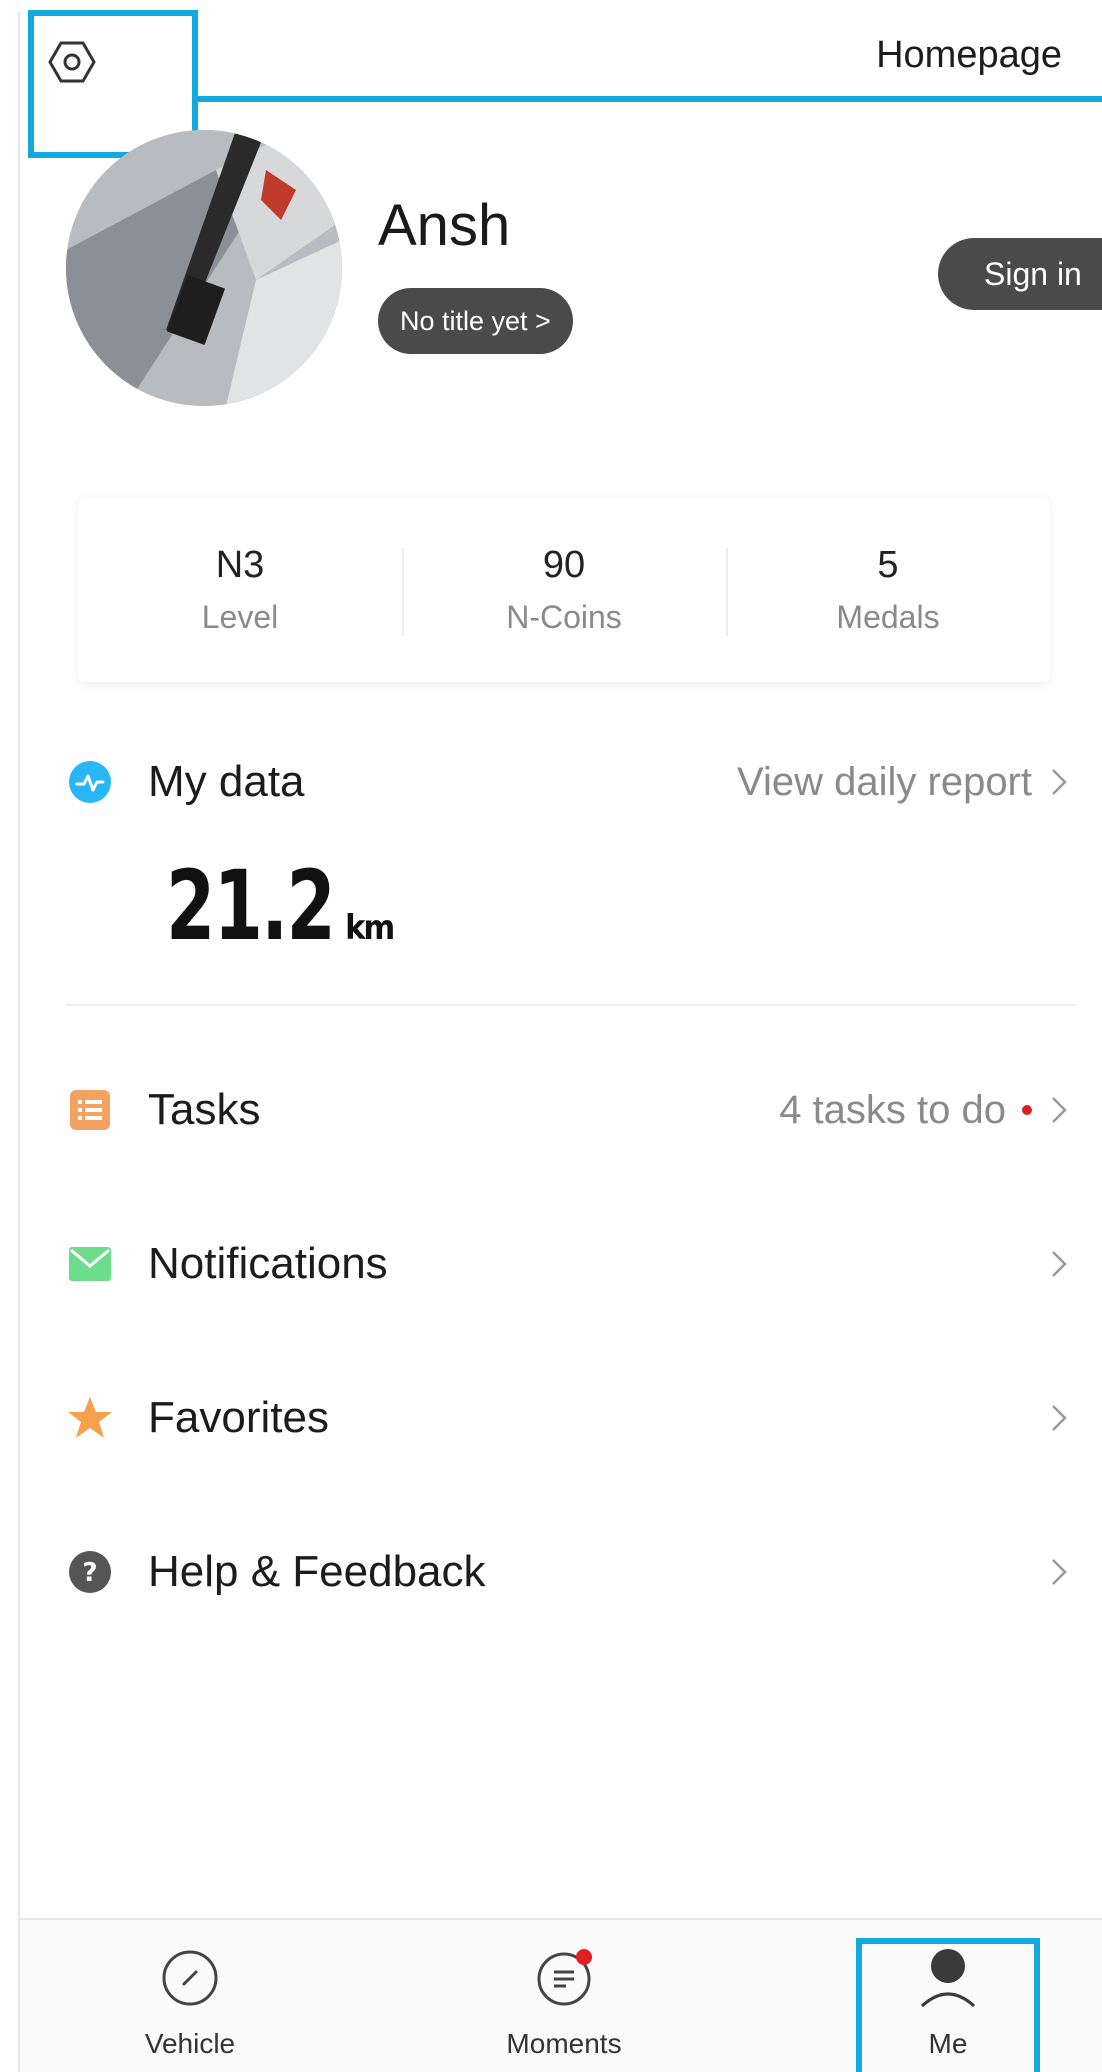  I want to click on distance-value: 21.2, so click(251, 906).